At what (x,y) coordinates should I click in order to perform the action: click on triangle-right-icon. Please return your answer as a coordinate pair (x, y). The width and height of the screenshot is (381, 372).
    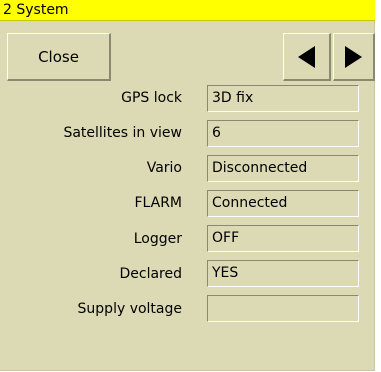
    Looking at the image, I should click on (353, 56).